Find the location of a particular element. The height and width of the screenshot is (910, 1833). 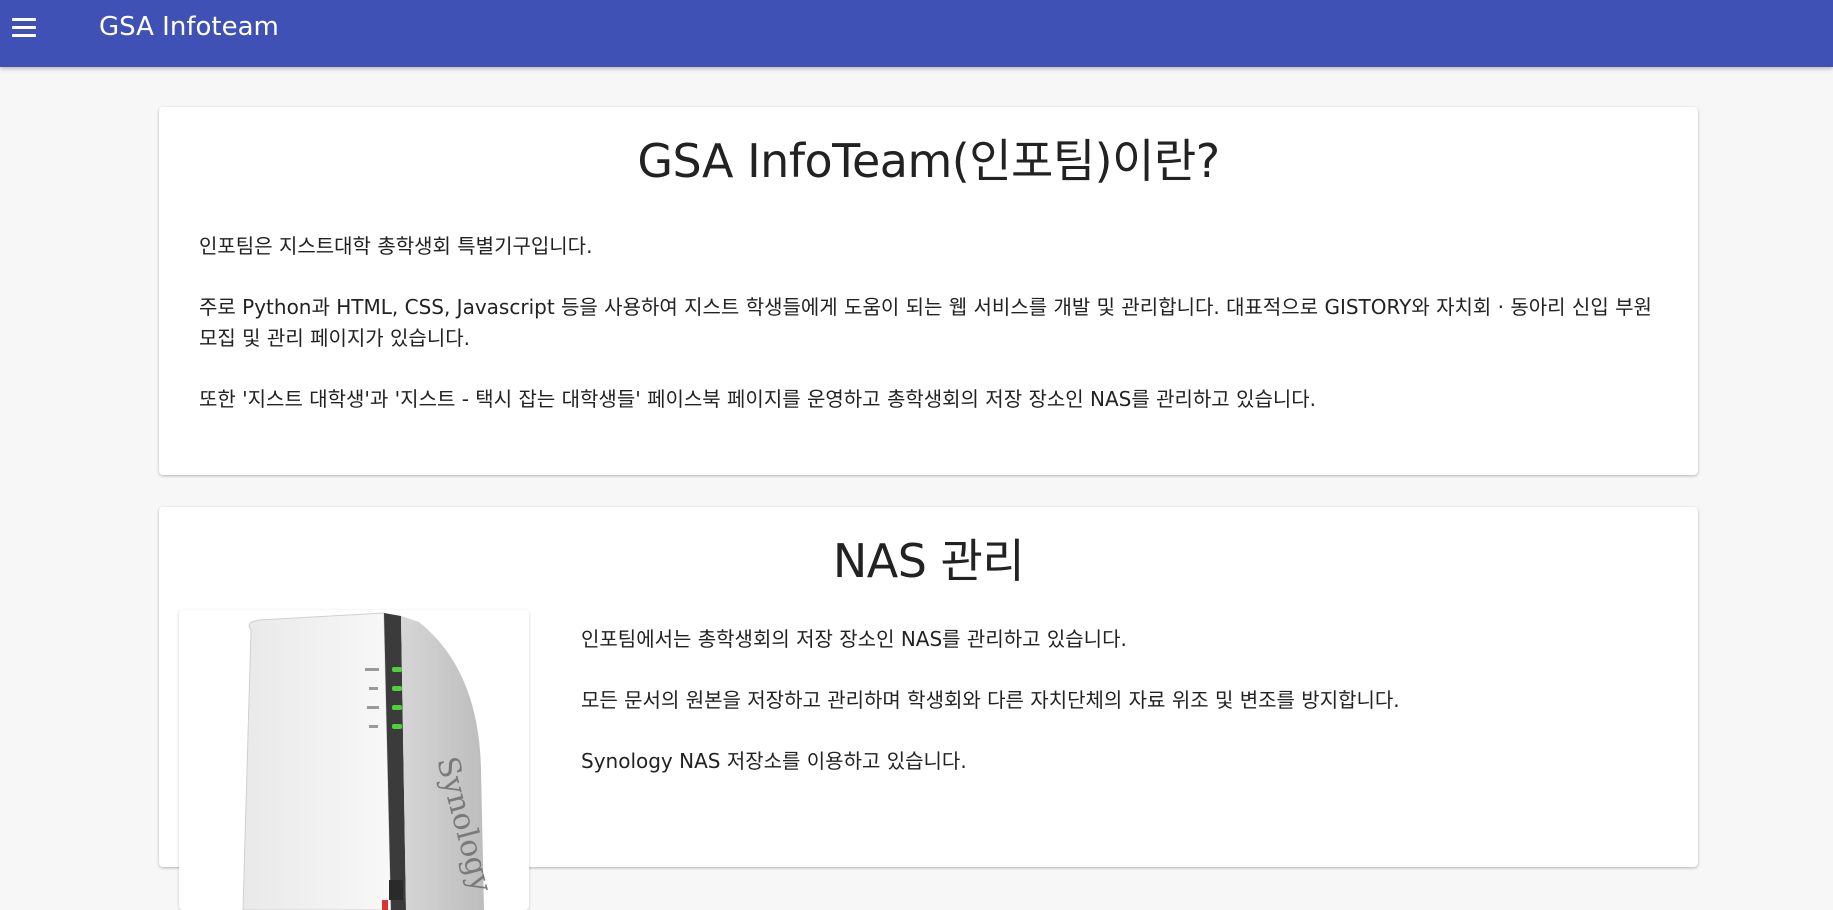

menu-icon is located at coordinates (24, 27).